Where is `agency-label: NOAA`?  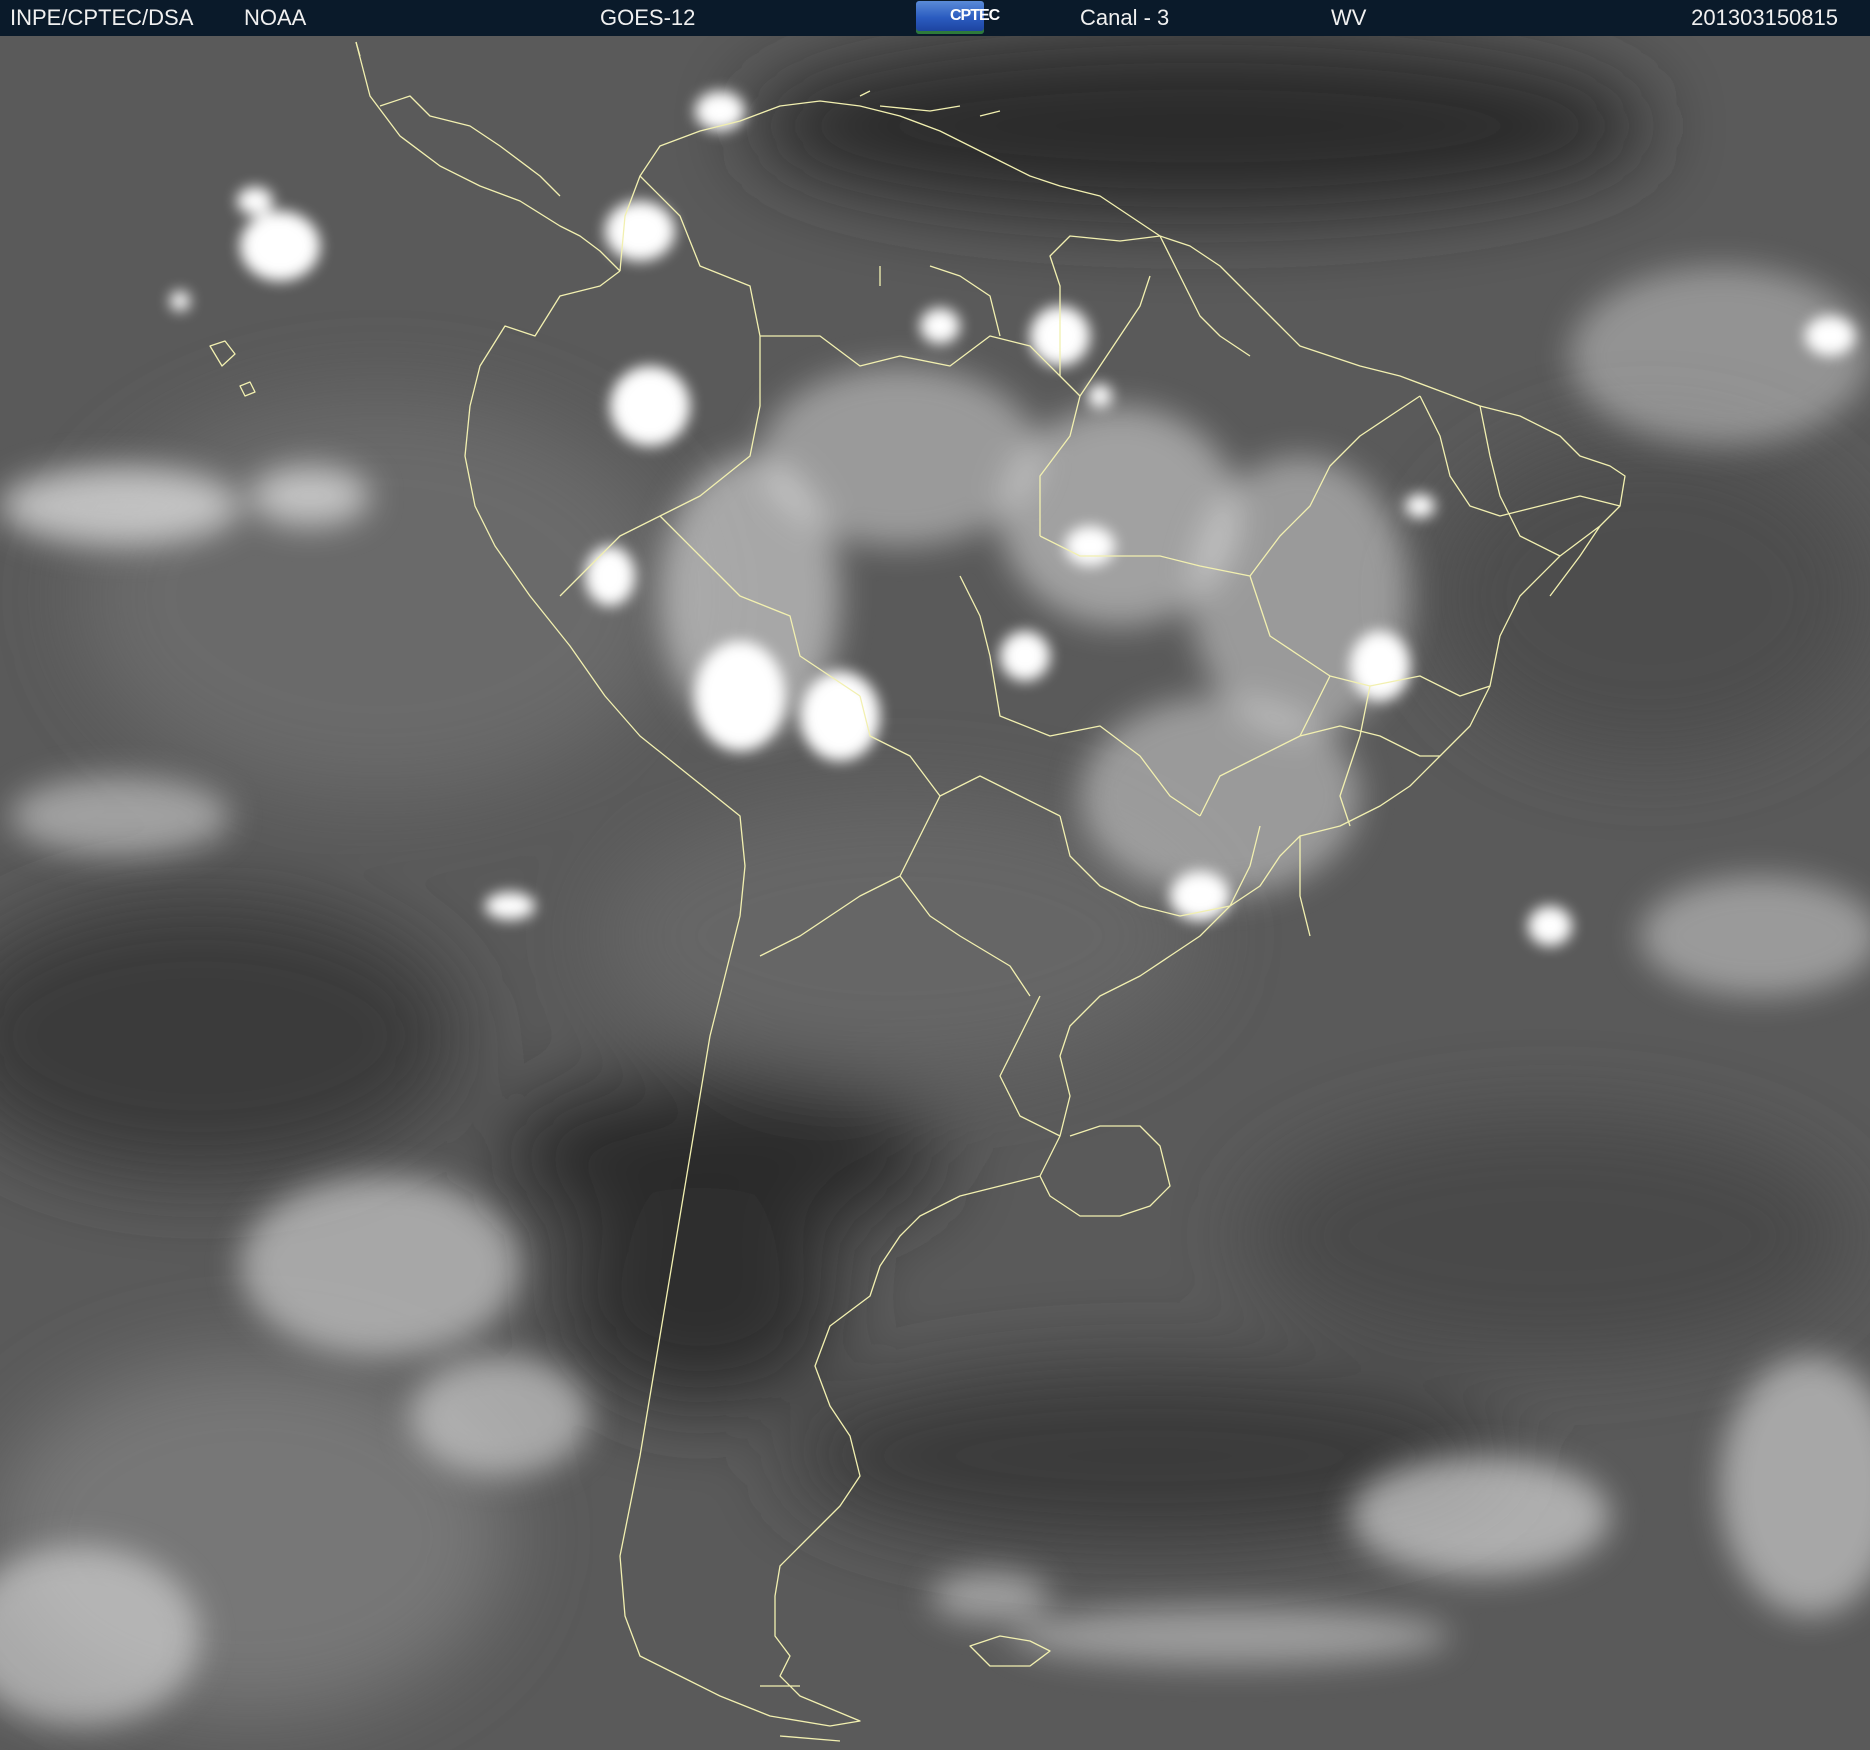
agency-label: NOAA is located at coordinates (275, 17).